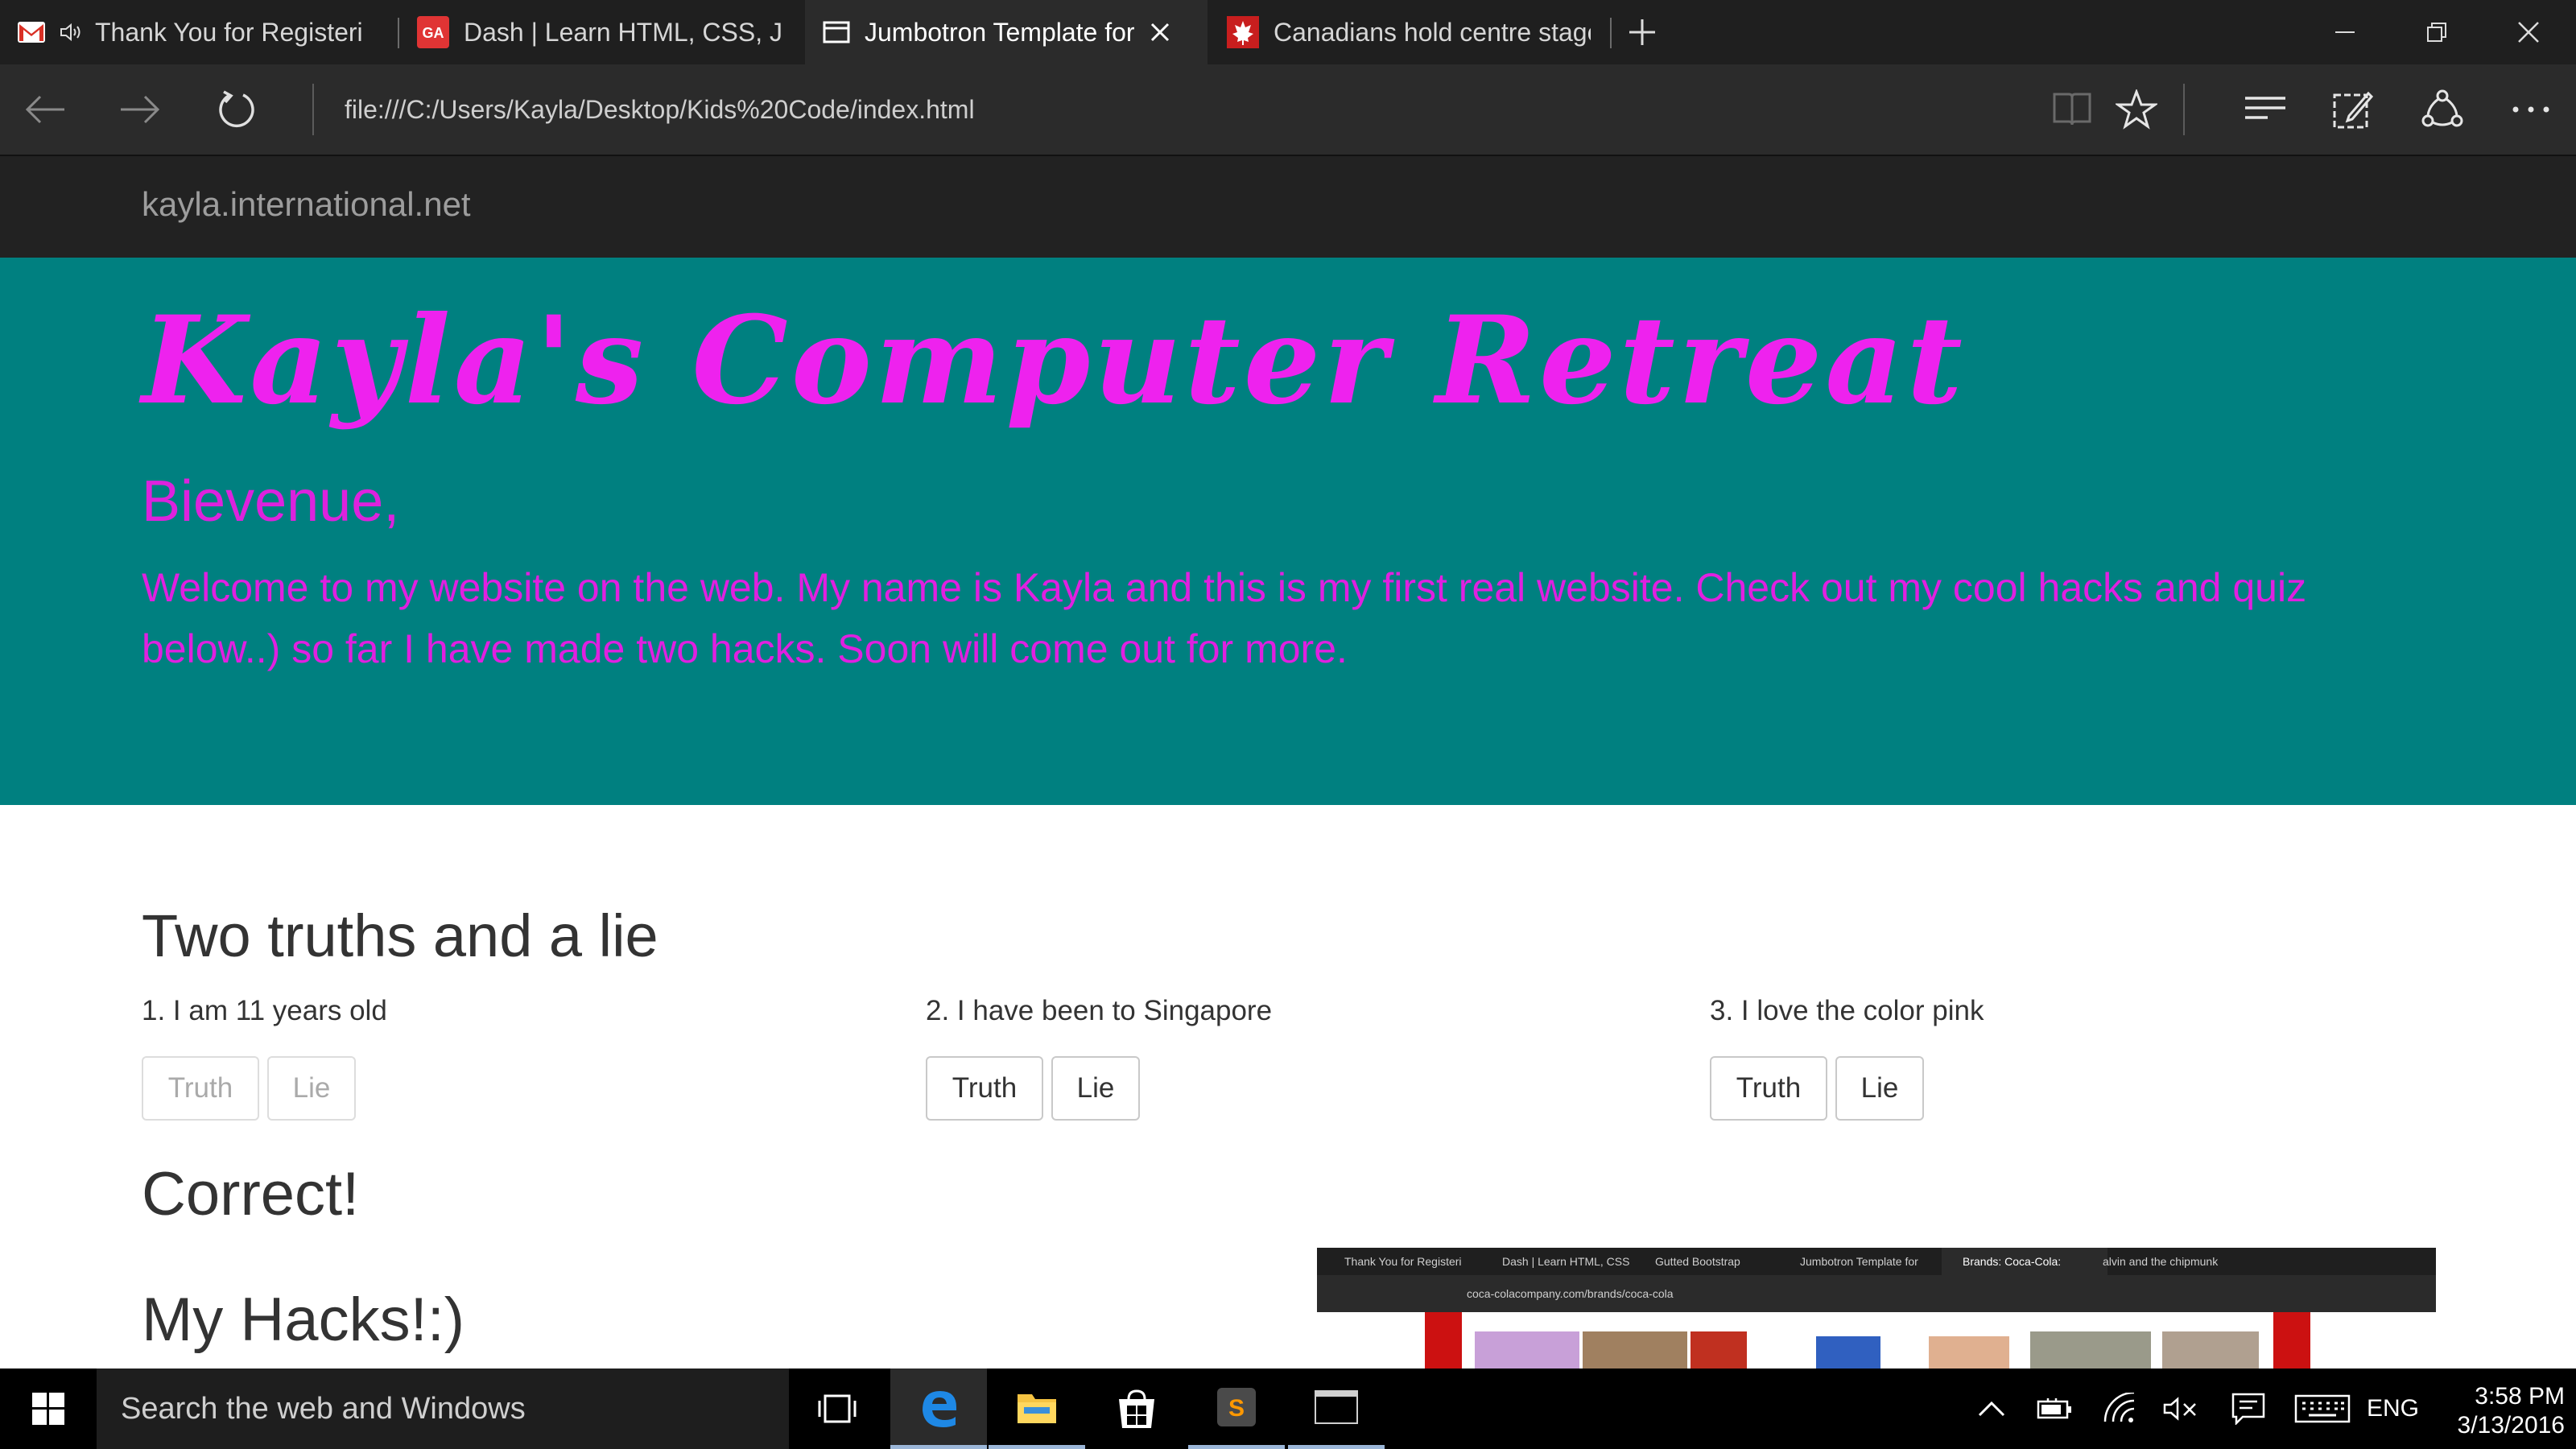 The height and width of the screenshot is (1449, 2576). Describe the element at coordinates (2055, 1408) in the screenshot. I see `battery-charging-icon` at that location.